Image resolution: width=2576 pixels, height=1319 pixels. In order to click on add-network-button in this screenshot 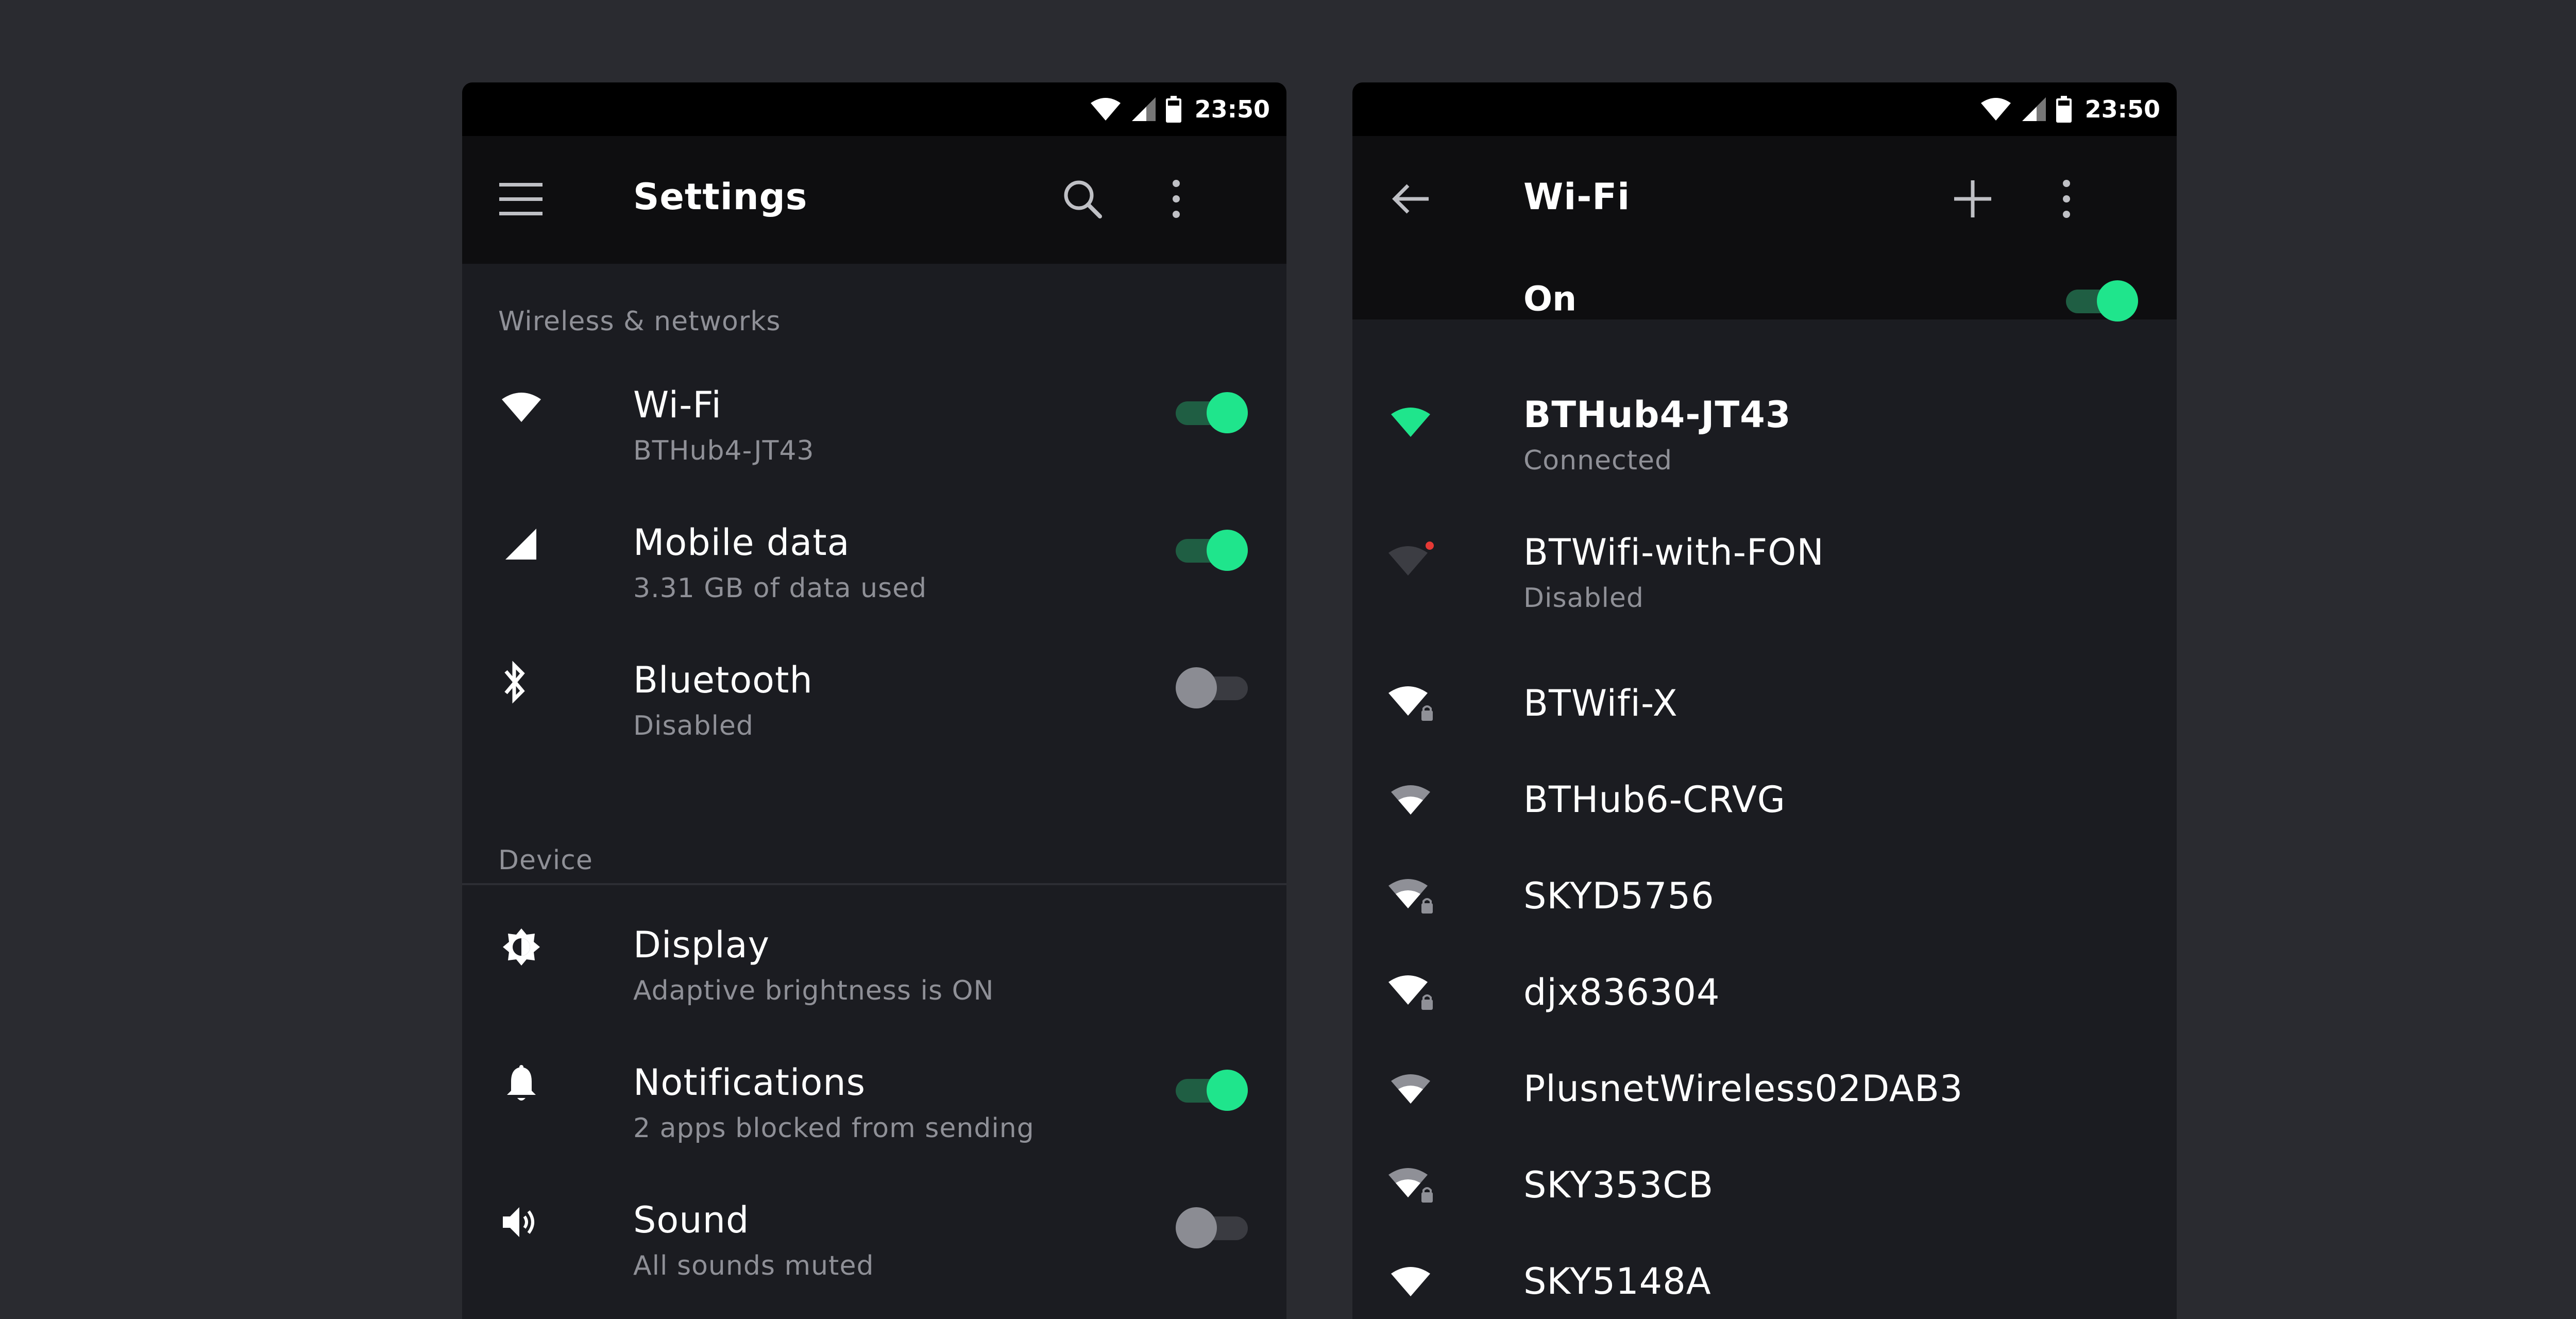, I will do `click(1972, 200)`.